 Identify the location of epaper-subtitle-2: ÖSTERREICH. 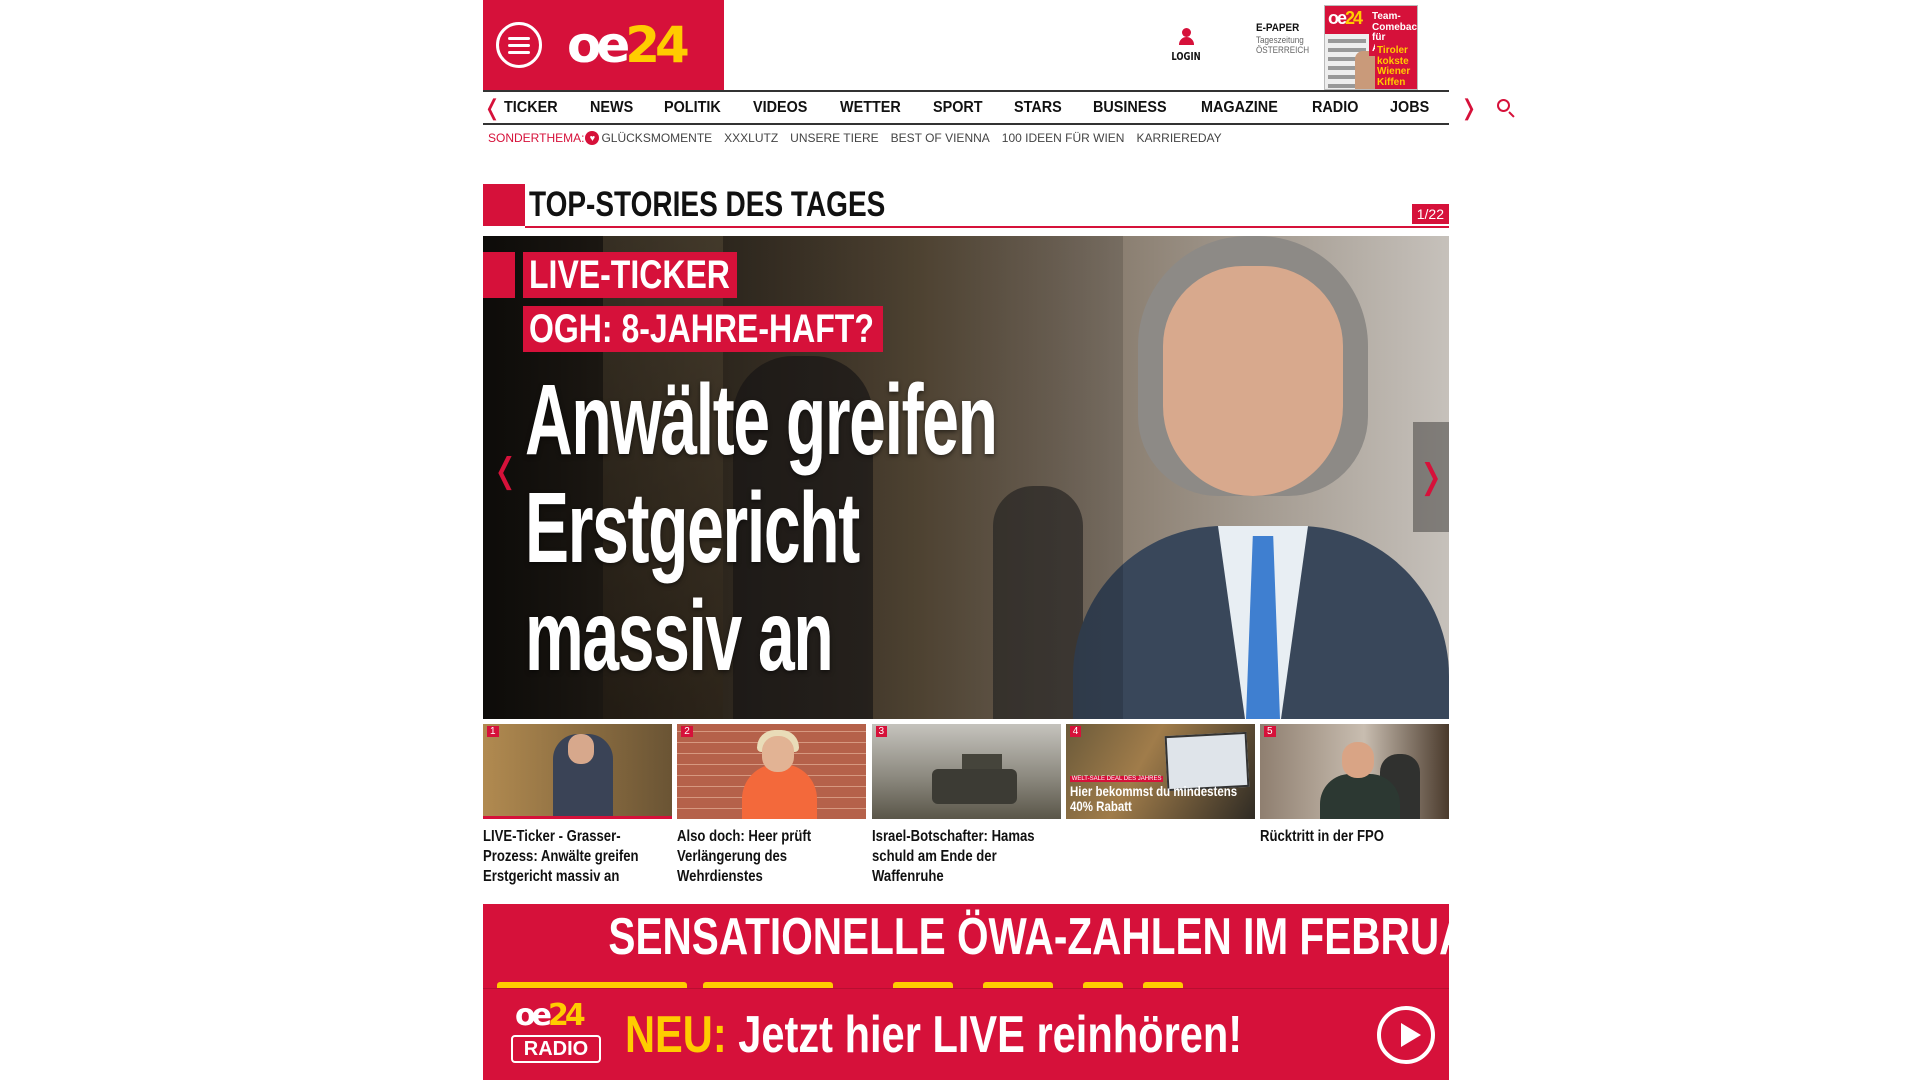
(1283, 49).